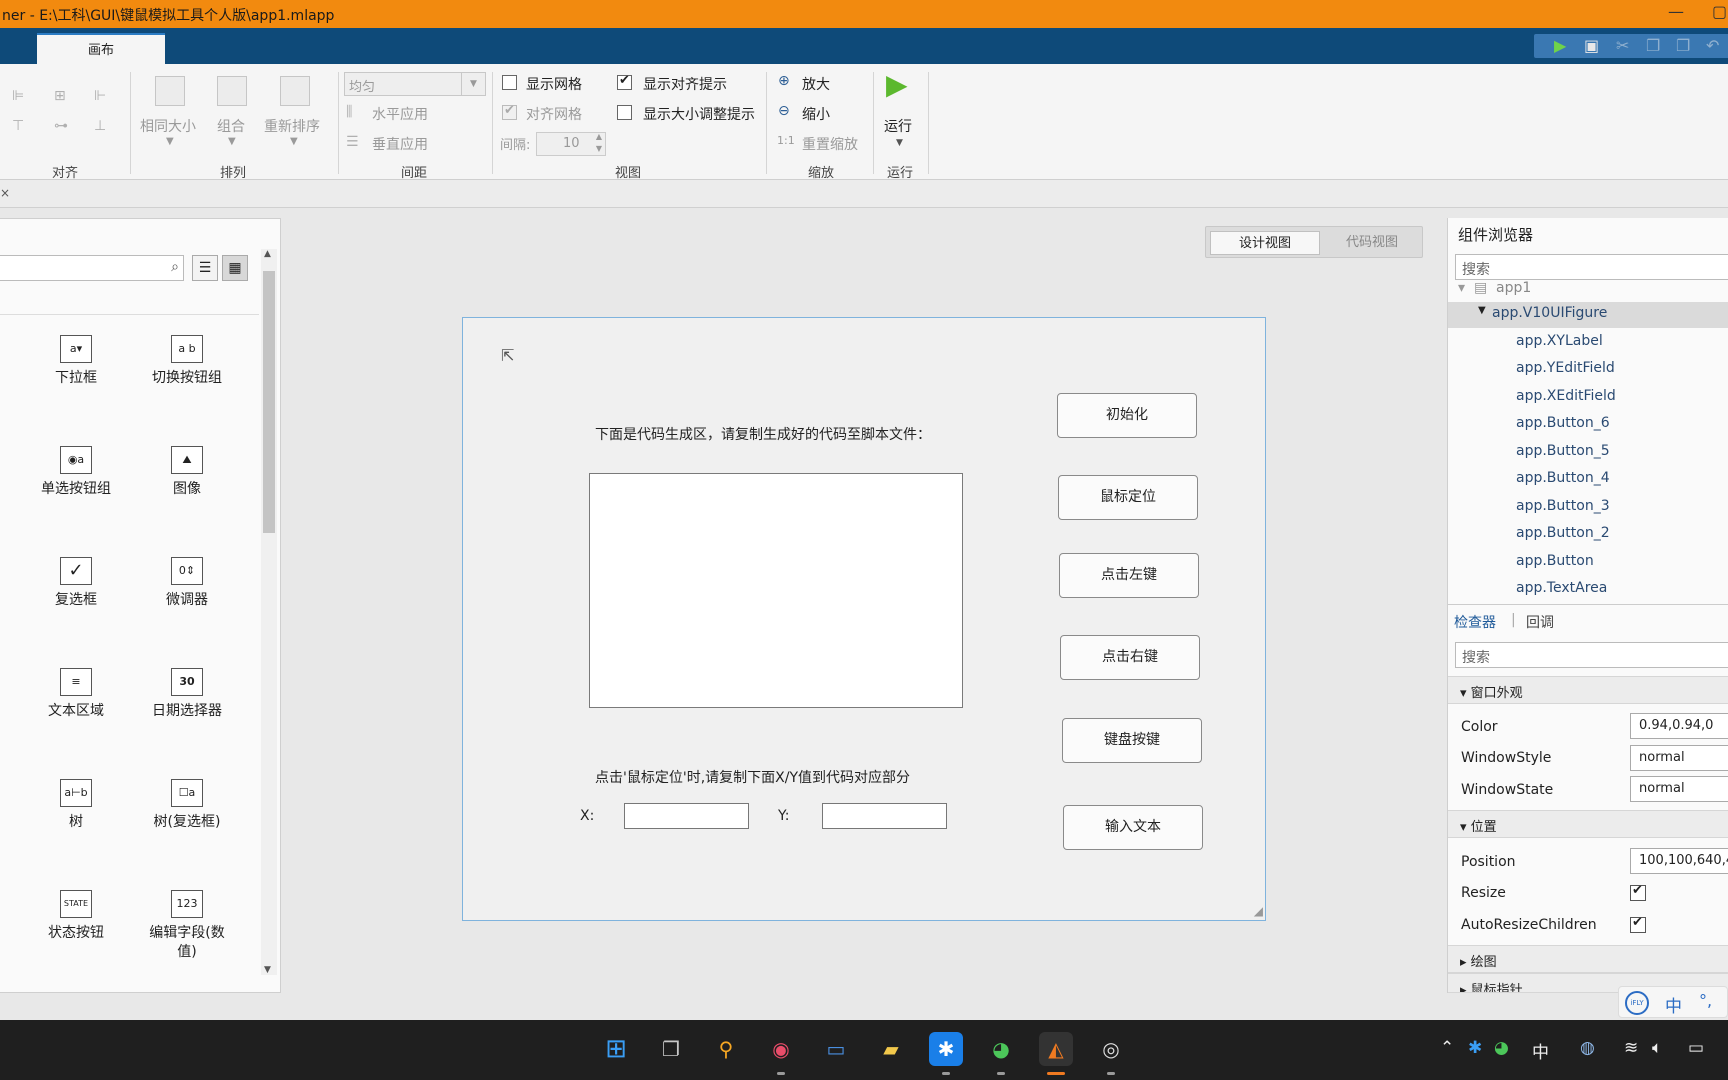 The width and height of the screenshot is (1728, 1080). I want to click on tree-root: app1, so click(1513, 288).